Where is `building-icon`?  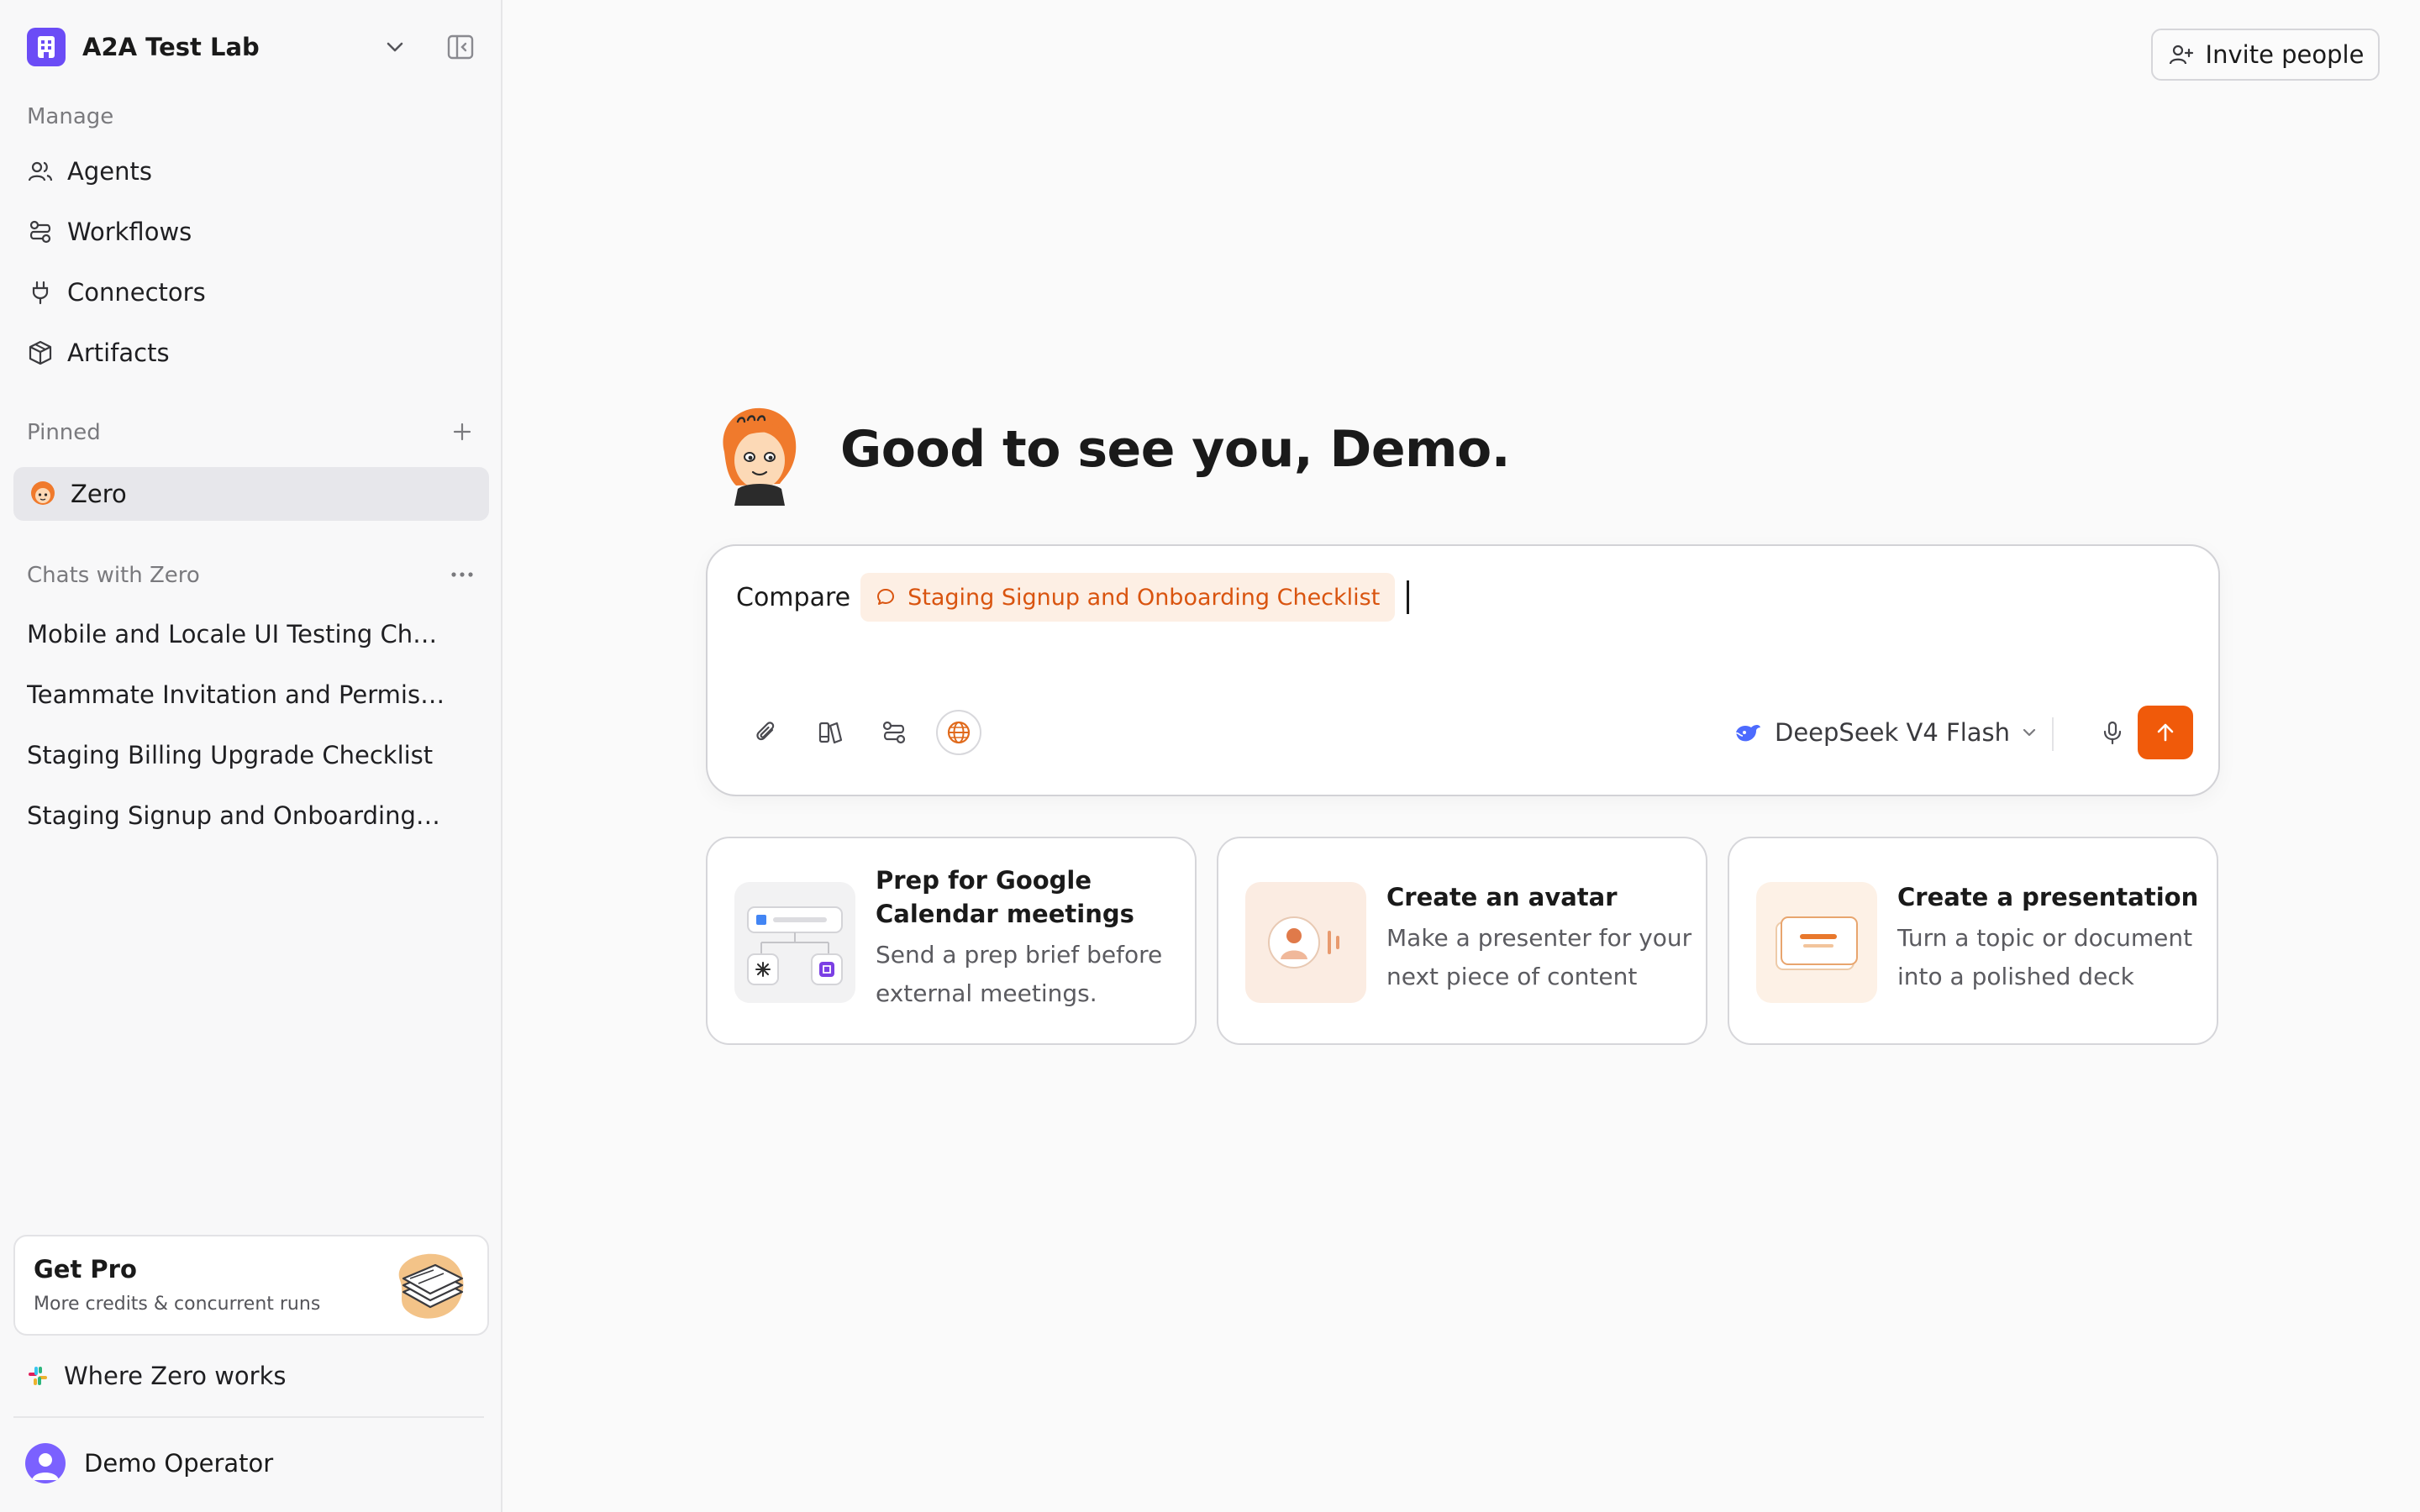
building-icon is located at coordinates (46, 47).